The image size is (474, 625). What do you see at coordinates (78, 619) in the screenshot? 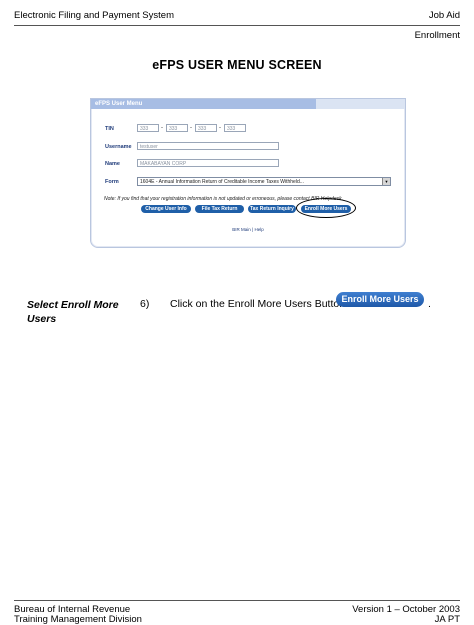
I see `footer-division: Training Management Division` at bounding box center [78, 619].